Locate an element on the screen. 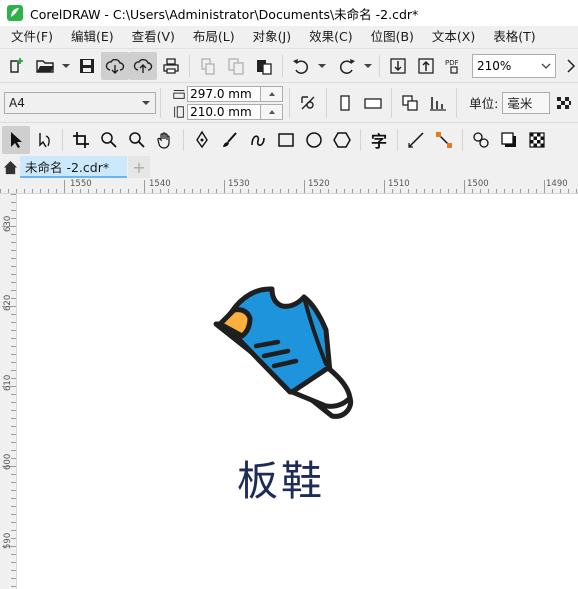 This screenshot has width=578, height=589. page-size-select: A4 is located at coordinates (80, 102).